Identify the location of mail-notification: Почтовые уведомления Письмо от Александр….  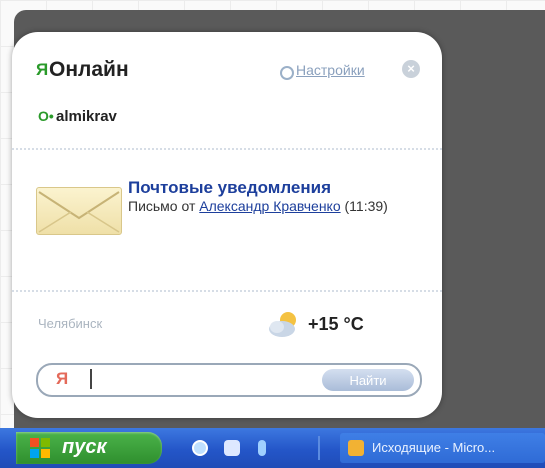
(278, 197).